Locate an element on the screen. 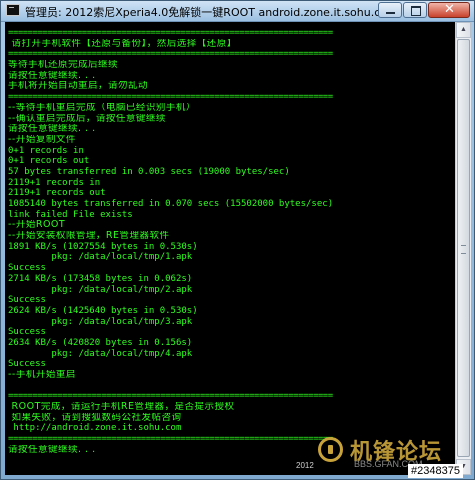 The width and height of the screenshot is (475, 480). close-icon: ✕ is located at coordinates (449, 9).